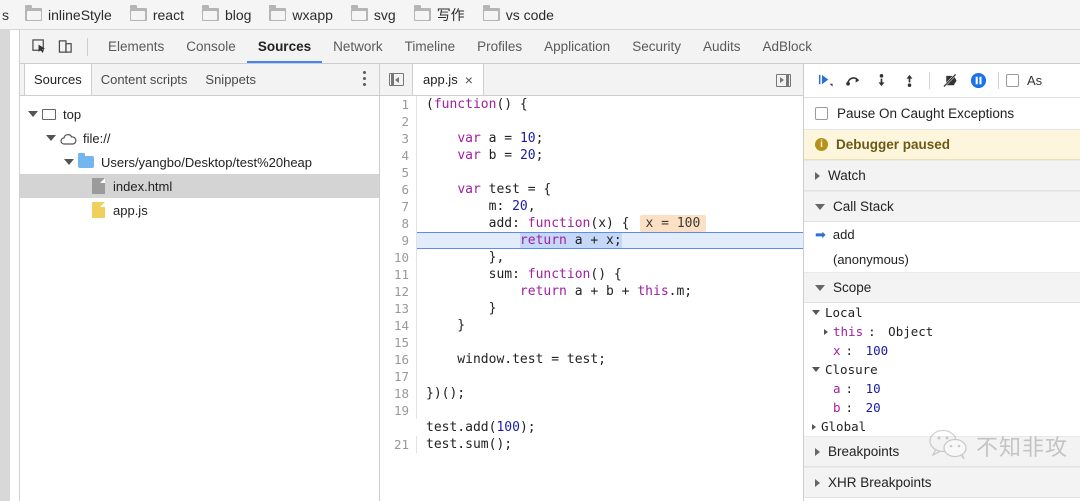 This screenshot has height=501, width=1080. What do you see at coordinates (199, 162) in the screenshot?
I see `tree-item-directory: Users/yangbo/Desktop/test%20heap` at bounding box center [199, 162].